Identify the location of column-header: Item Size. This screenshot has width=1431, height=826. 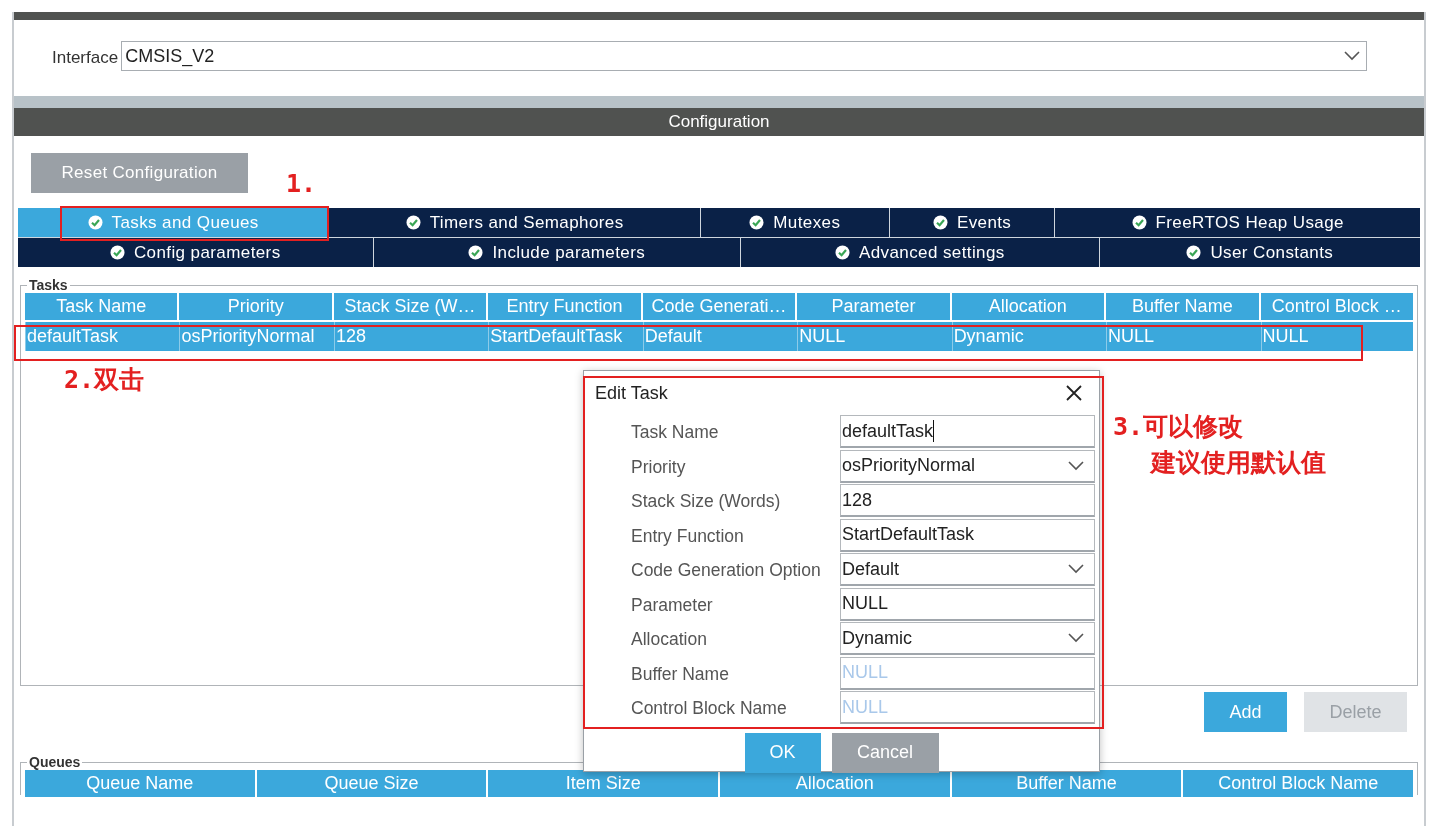
(603, 783).